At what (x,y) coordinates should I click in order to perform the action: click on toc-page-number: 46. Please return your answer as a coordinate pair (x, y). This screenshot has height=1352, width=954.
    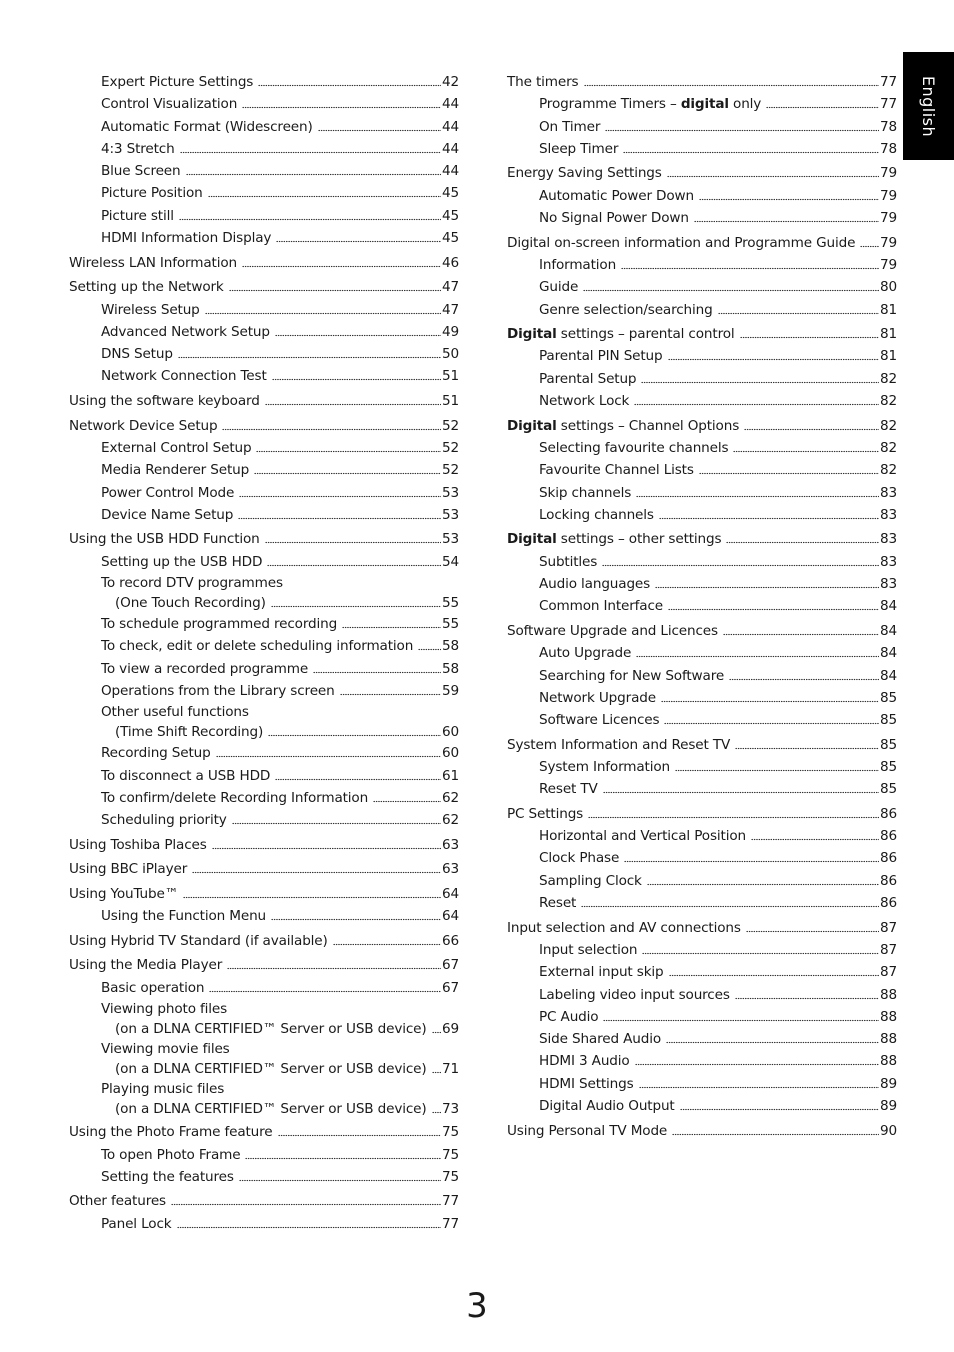
    Looking at the image, I should click on (450, 263).